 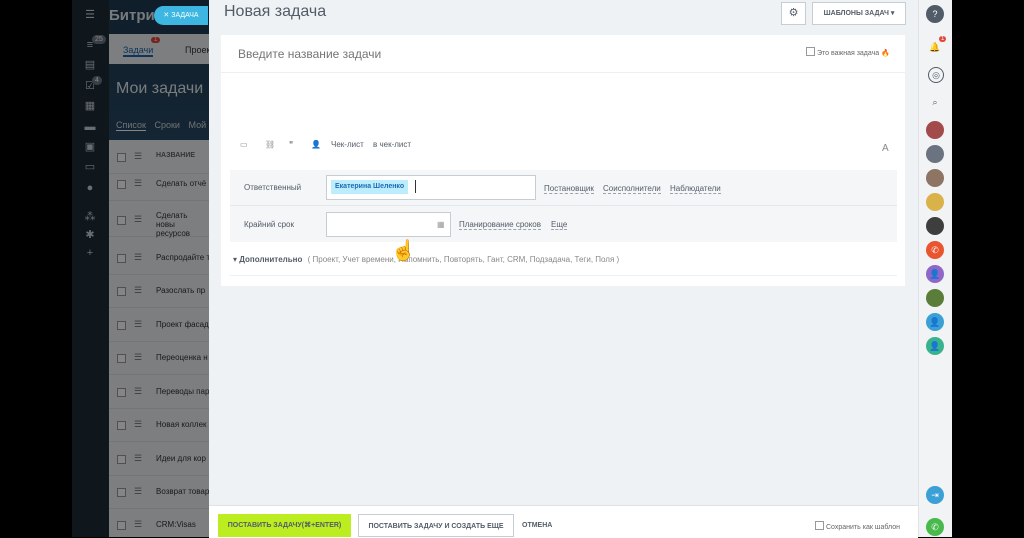 I want to click on important-toggle: Это важная задача 🔥, so click(x=848, y=52).